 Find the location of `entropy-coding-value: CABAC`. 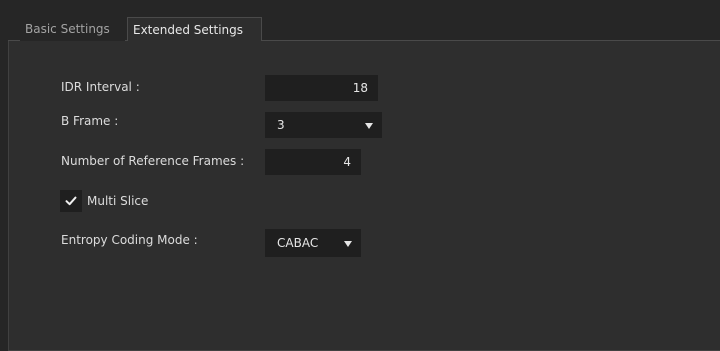

entropy-coding-value: CABAC is located at coordinates (298, 243).